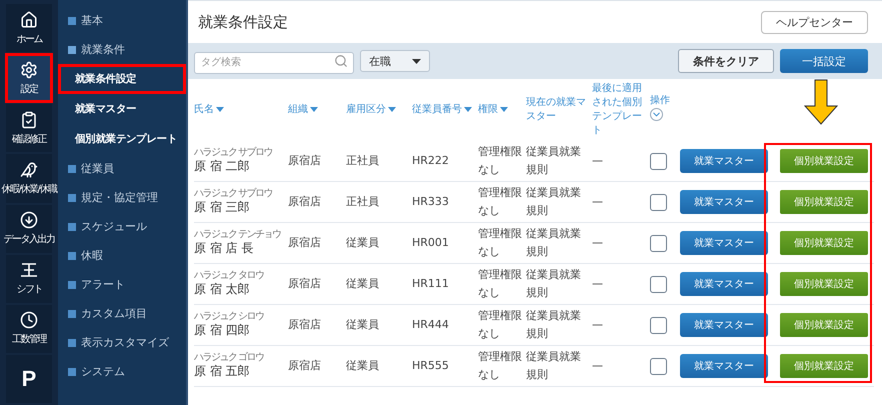 Image resolution: width=882 pixels, height=405 pixels. What do you see at coordinates (29, 328) in the screenshot?
I see `rail-item: 工数管理` at bounding box center [29, 328].